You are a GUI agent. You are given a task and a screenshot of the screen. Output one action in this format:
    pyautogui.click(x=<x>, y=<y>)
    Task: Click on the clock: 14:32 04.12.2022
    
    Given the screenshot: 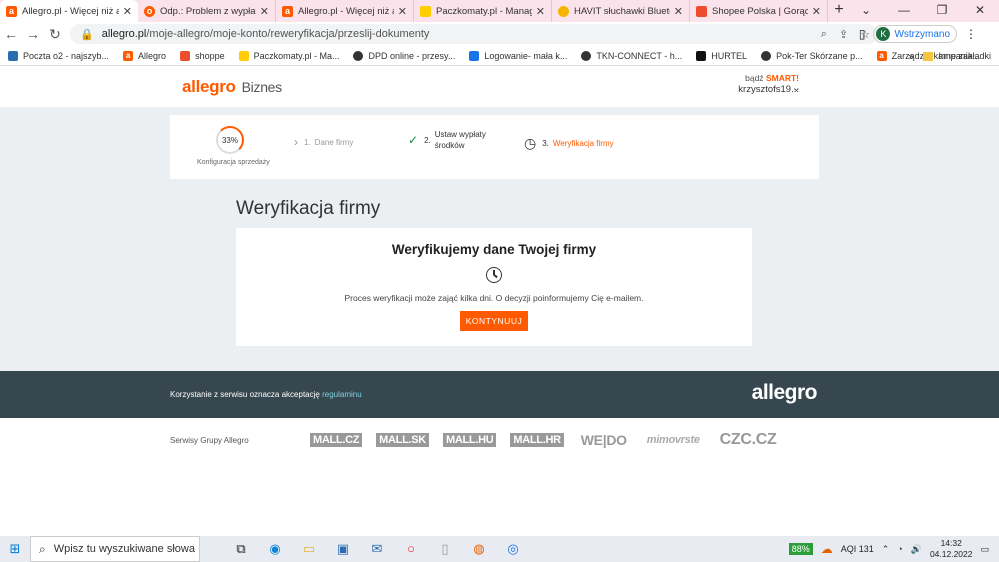 What is the action you would take?
    pyautogui.click(x=951, y=549)
    